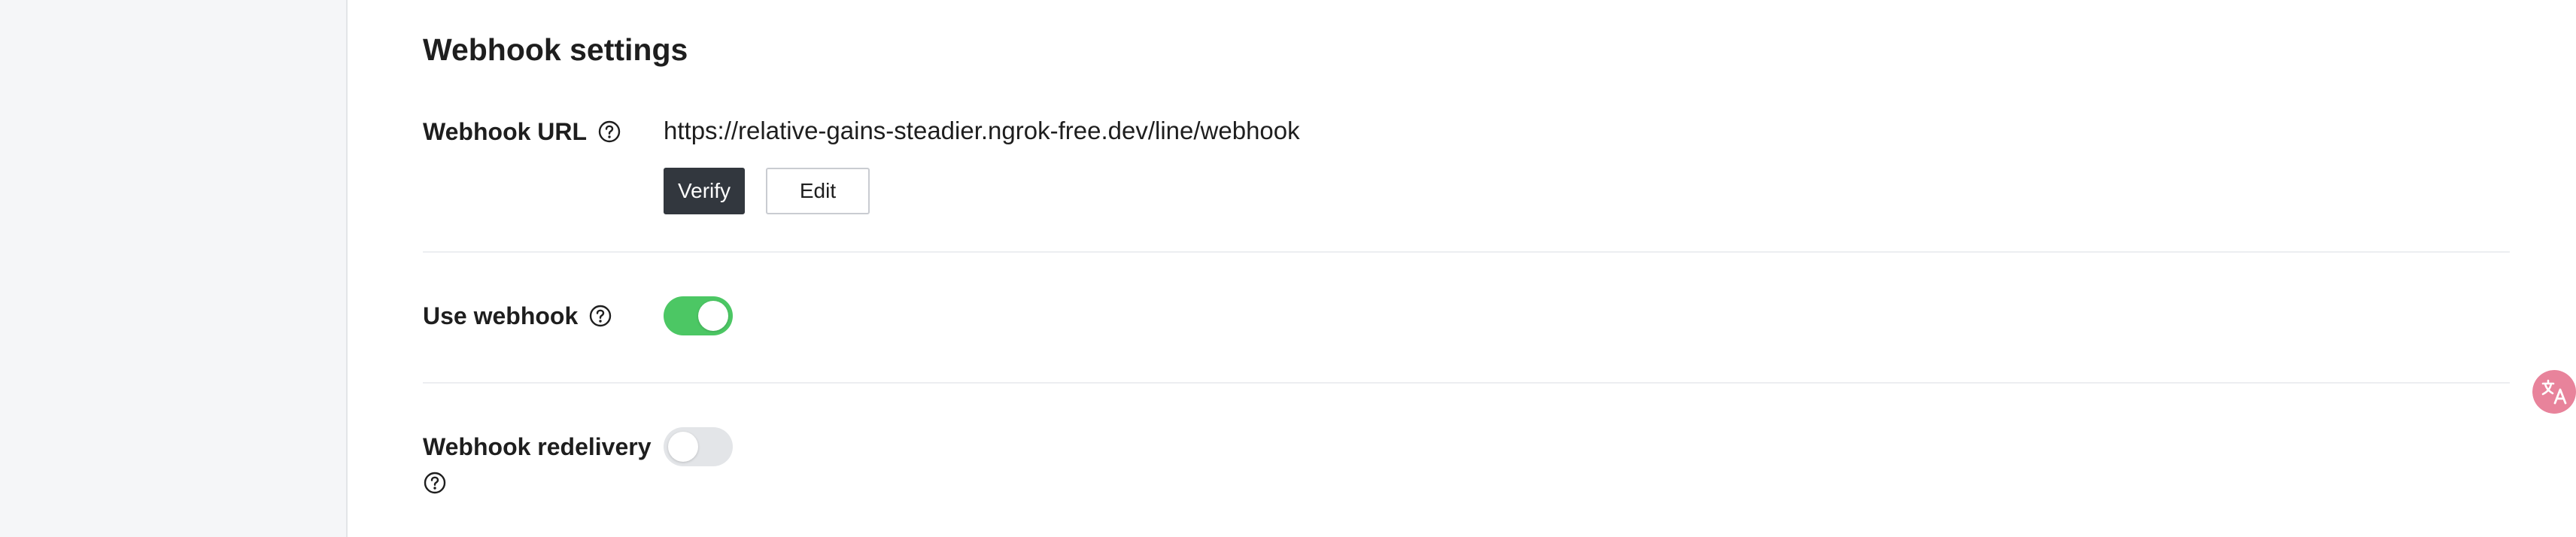 This screenshot has height=537, width=2576. Describe the element at coordinates (818, 191) in the screenshot. I see `edit-button: Edit` at that location.